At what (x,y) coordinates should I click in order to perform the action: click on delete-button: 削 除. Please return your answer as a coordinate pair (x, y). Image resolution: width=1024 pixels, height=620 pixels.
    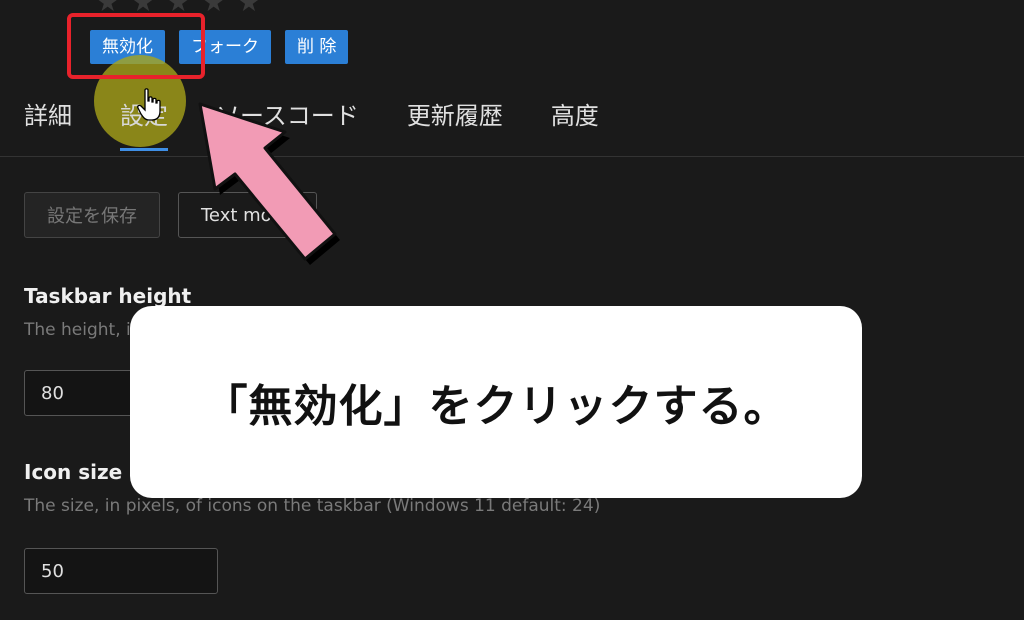
    Looking at the image, I should click on (317, 47).